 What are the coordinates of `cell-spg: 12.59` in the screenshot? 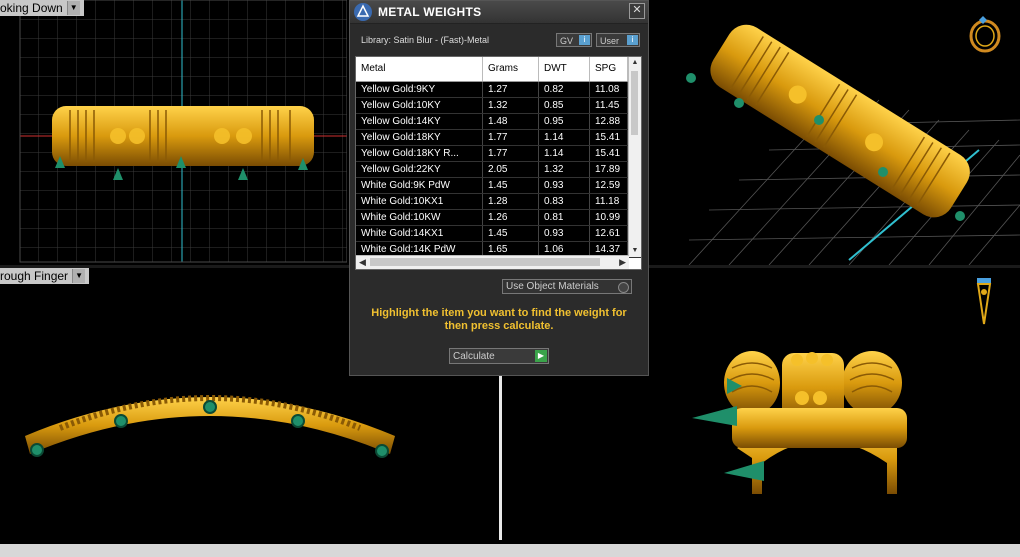 It's located at (609, 185).